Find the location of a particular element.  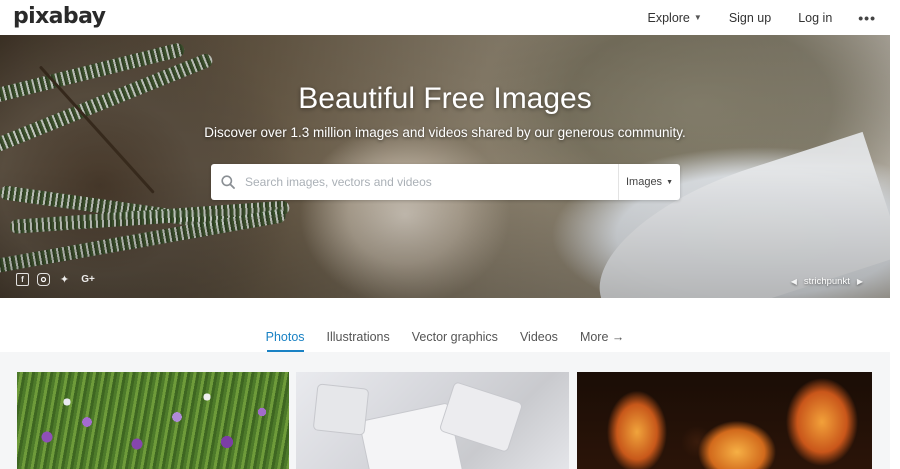

chevron-left-icon: ◀ is located at coordinates (794, 281).